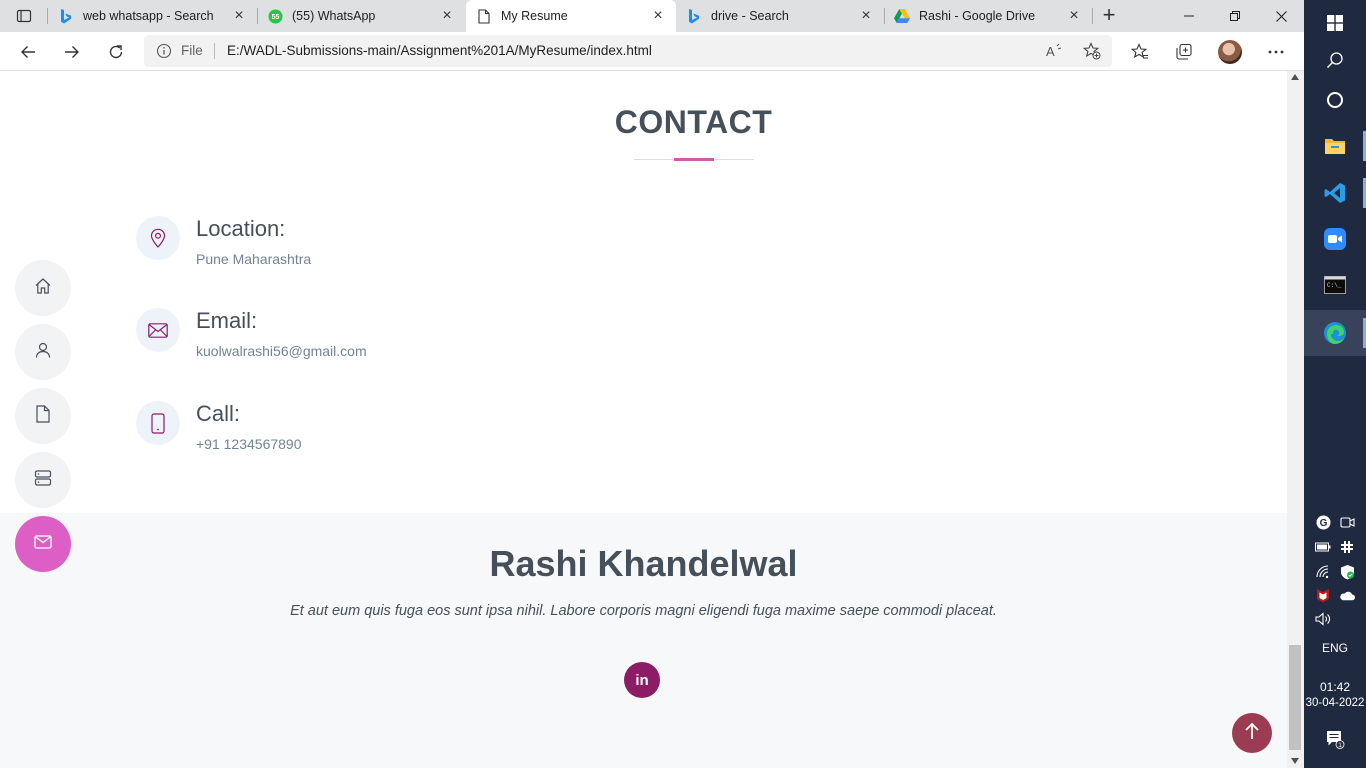 The image size is (1366, 768). Describe the element at coordinates (1335, 524) in the screenshot. I see `tray-row: G` at that location.